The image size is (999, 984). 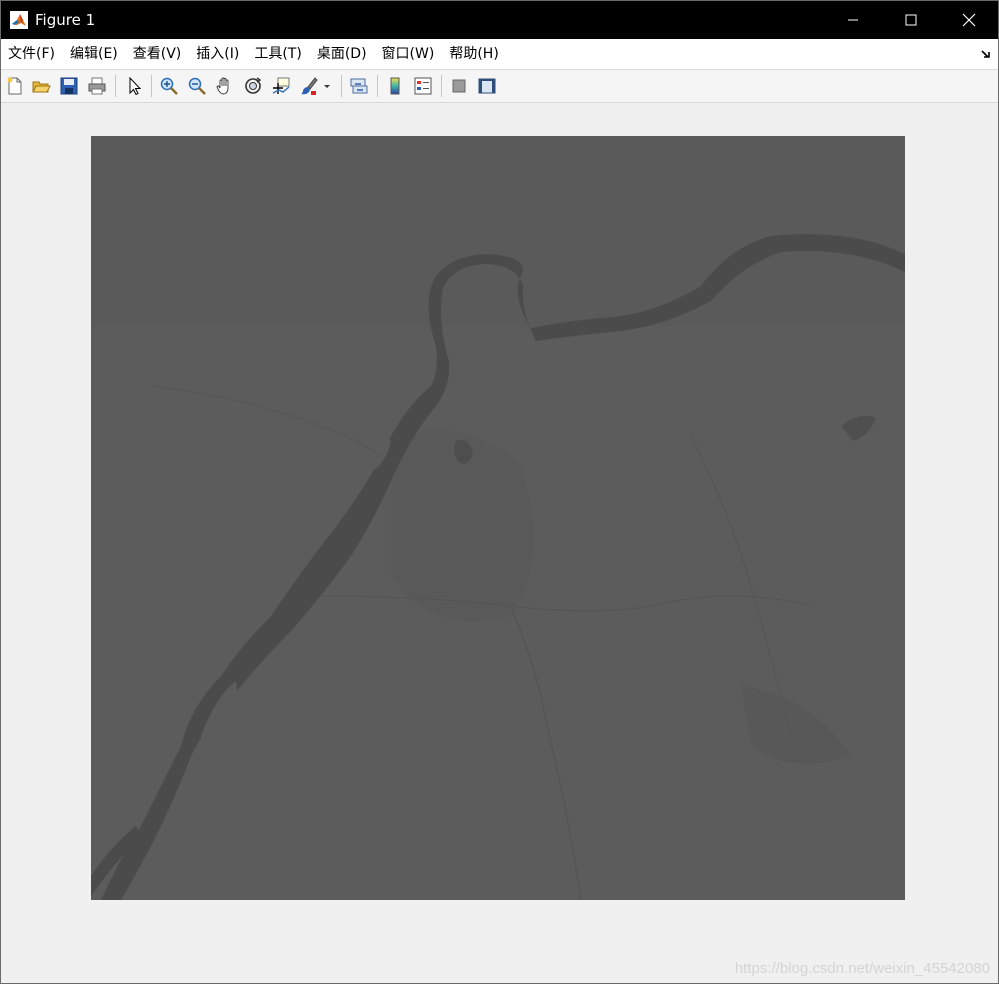 I want to click on colorbar-icon, so click(x=395, y=86).